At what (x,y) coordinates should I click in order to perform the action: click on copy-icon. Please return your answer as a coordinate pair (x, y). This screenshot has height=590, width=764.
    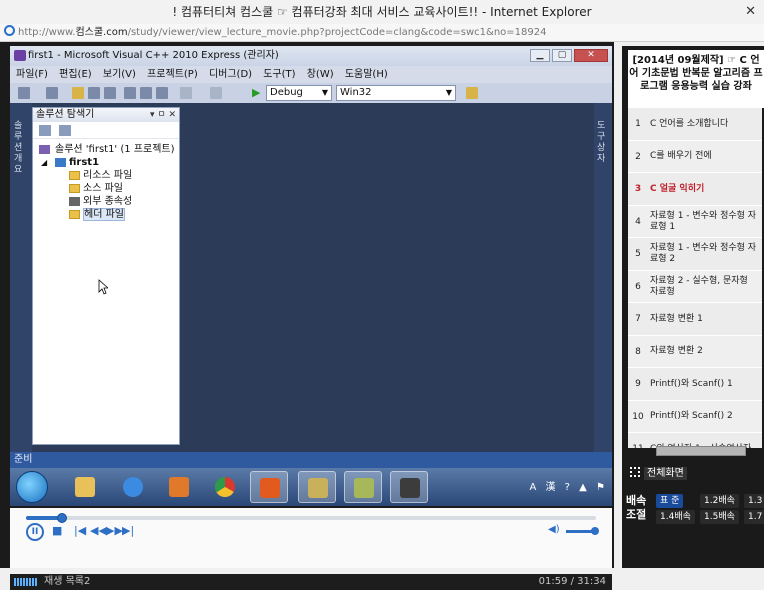
    Looking at the image, I should click on (146, 93).